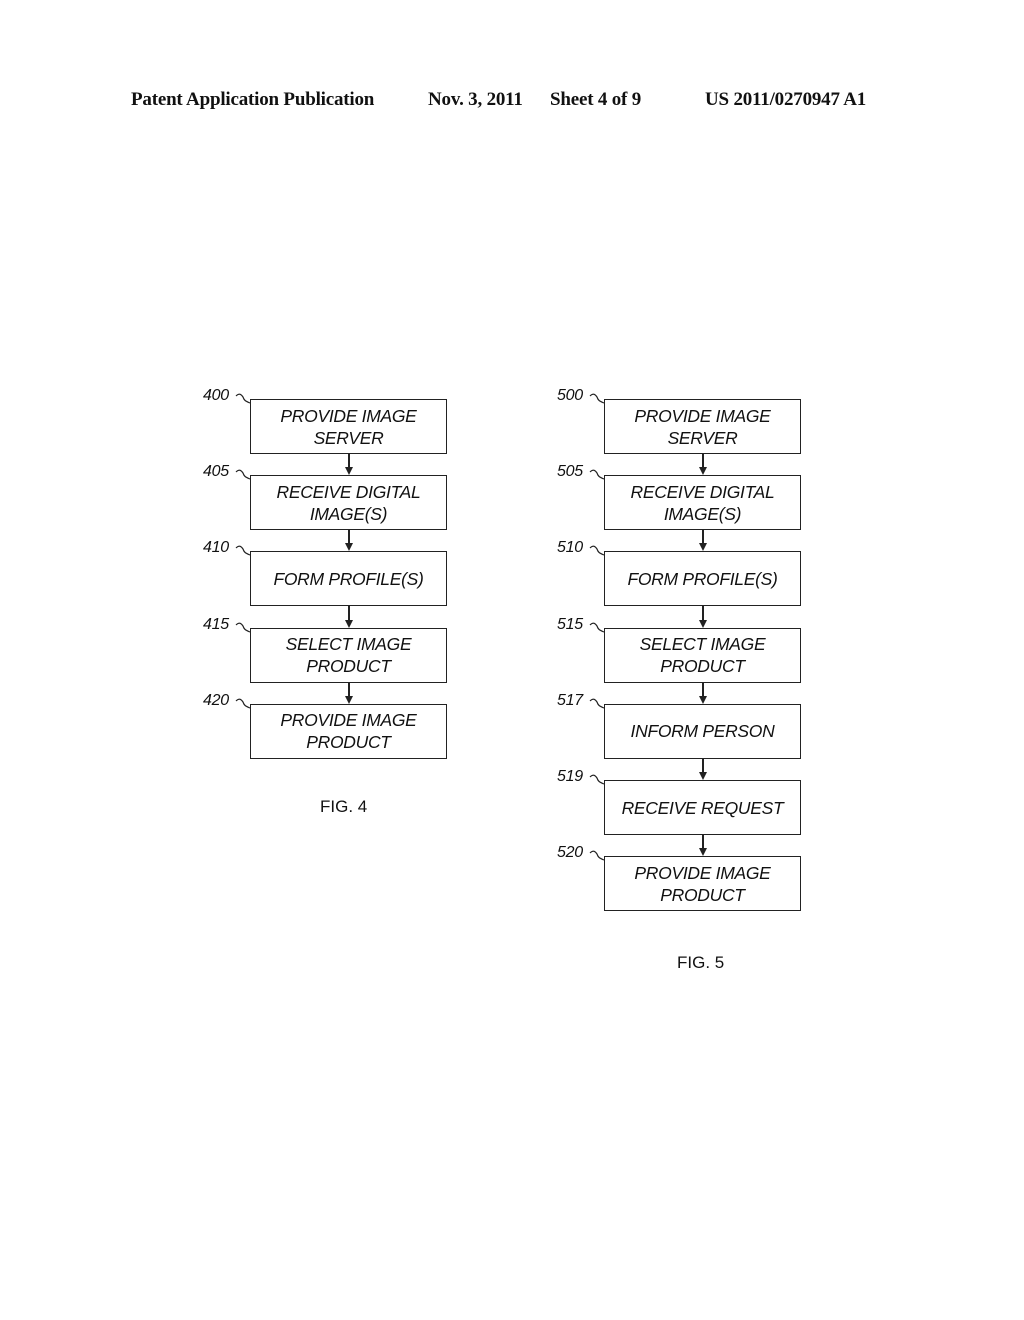 This screenshot has height=1320, width=1024. What do you see at coordinates (253, 99) in the screenshot?
I see `publication-label: Patent Application Publication` at bounding box center [253, 99].